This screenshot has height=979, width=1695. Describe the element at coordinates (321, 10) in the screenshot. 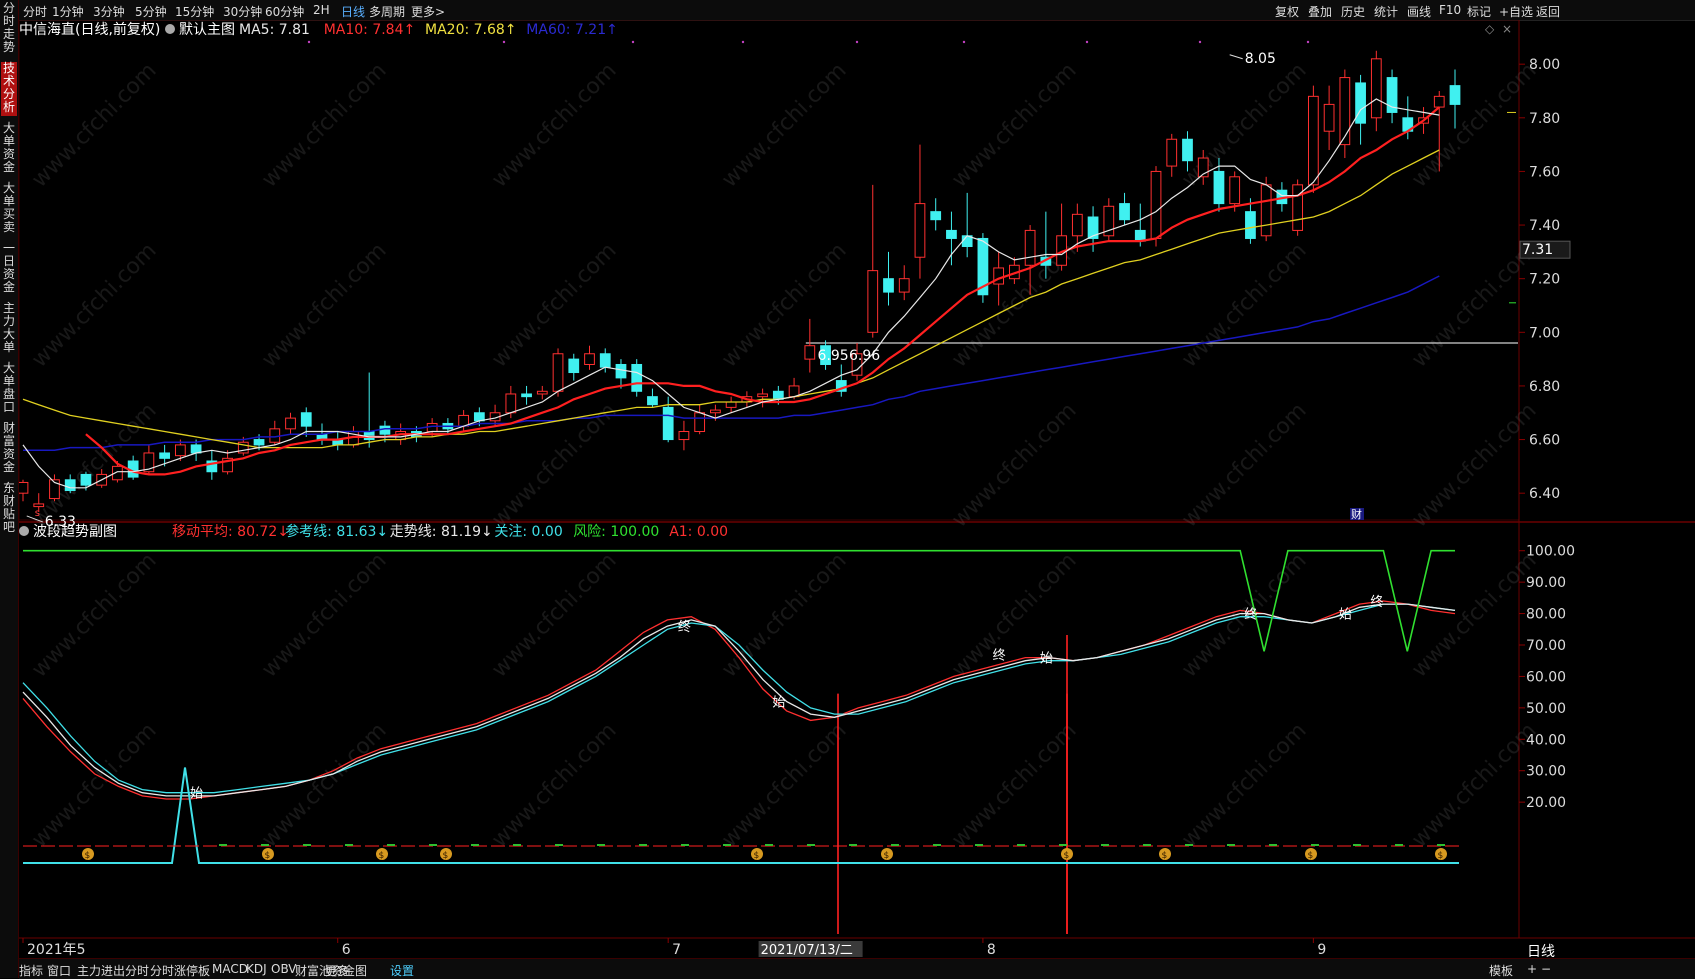

I see `period-tab: 2H` at that location.